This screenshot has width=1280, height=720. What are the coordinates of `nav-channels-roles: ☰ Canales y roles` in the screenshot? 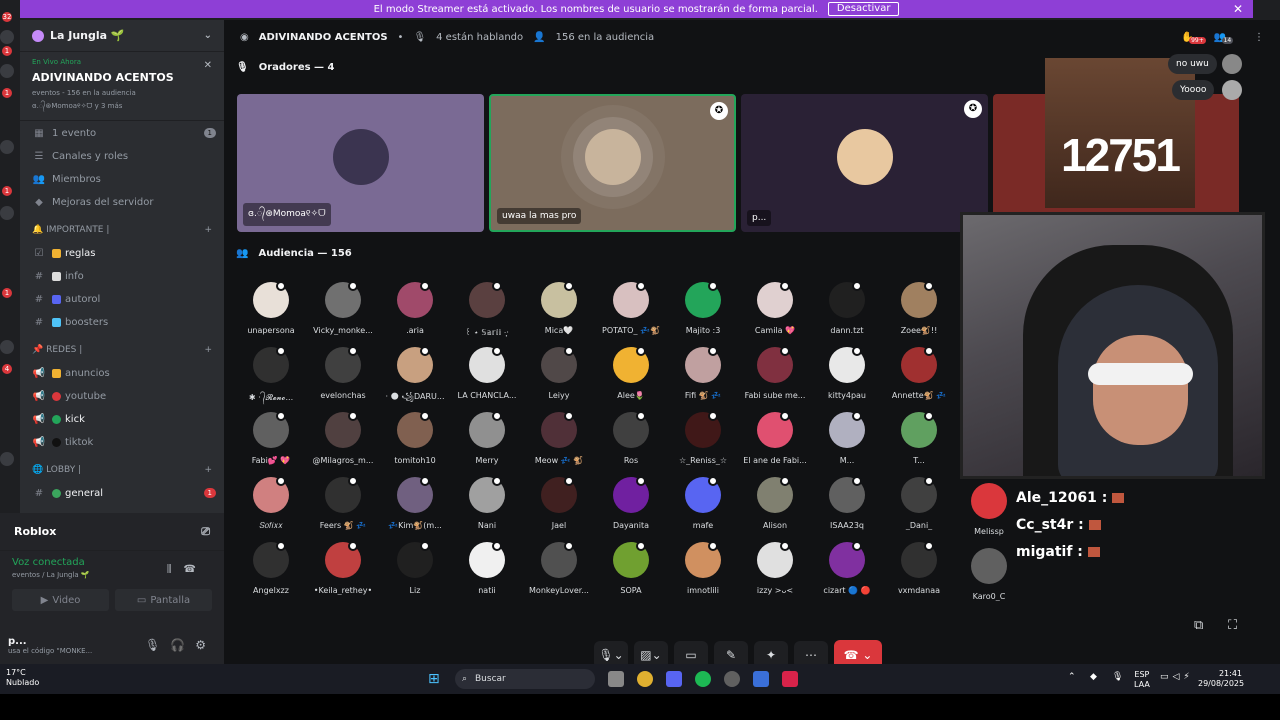 It's located at (122, 156).